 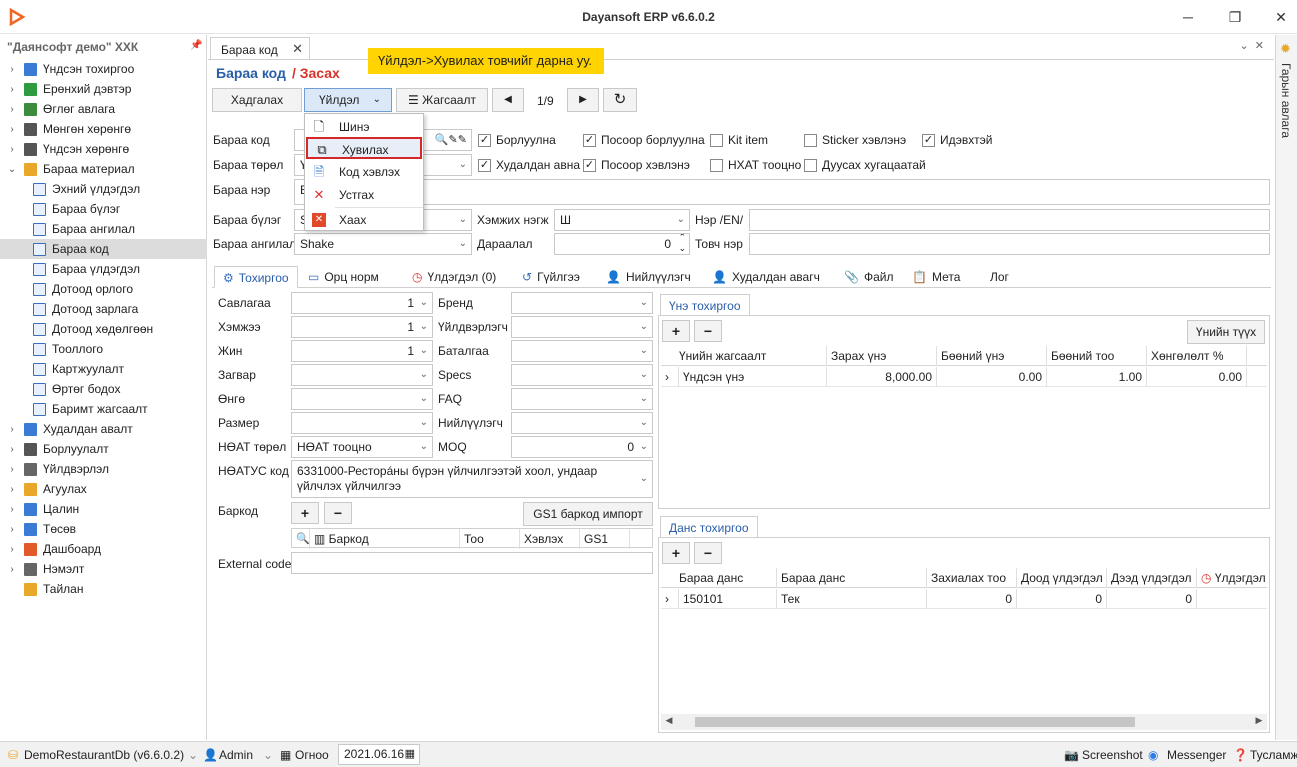 What do you see at coordinates (103, 509) in the screenshot?
I see `sidebar-item: › Цалин` at bounding box center [103, 509].